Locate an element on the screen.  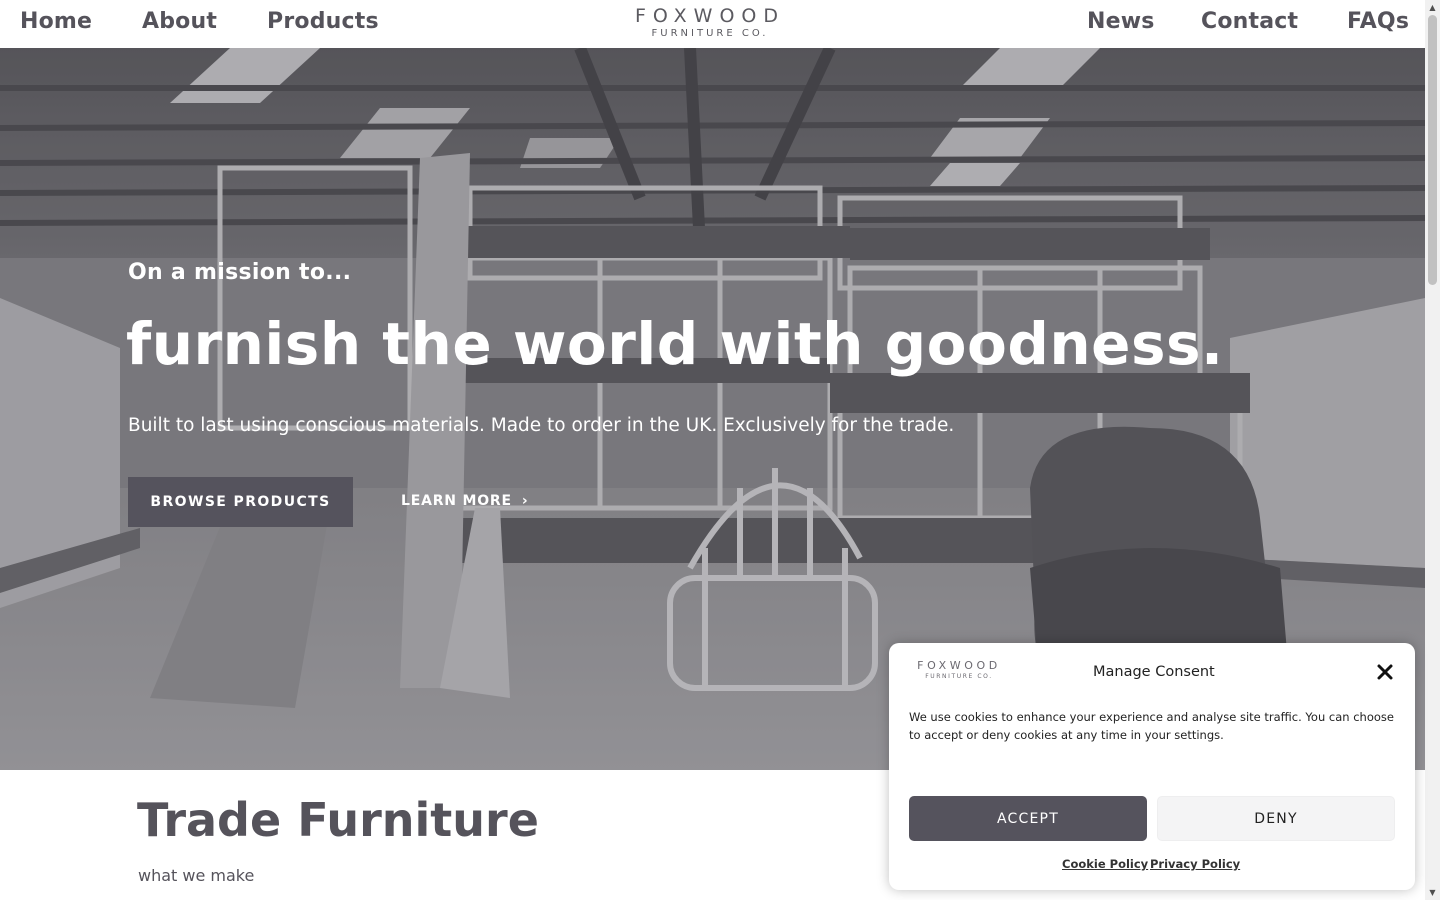
logo-tagline: FURNITURE CO. is located at coordinates (710, 33).